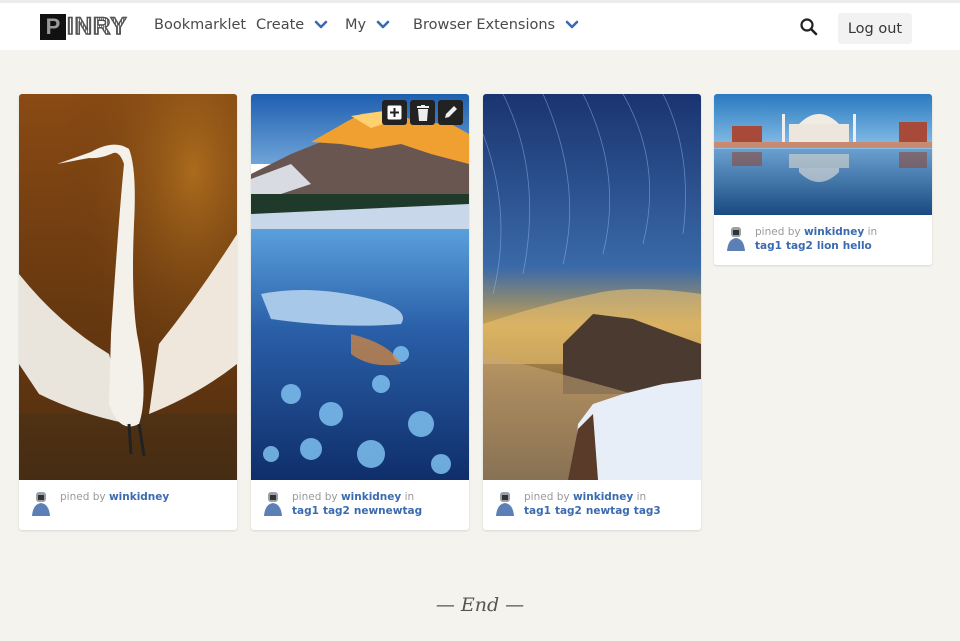  What do you see at coordinates (97, 27) in the screenshot?
I see `logo-text: INRY` at bounding box center [97, 27].